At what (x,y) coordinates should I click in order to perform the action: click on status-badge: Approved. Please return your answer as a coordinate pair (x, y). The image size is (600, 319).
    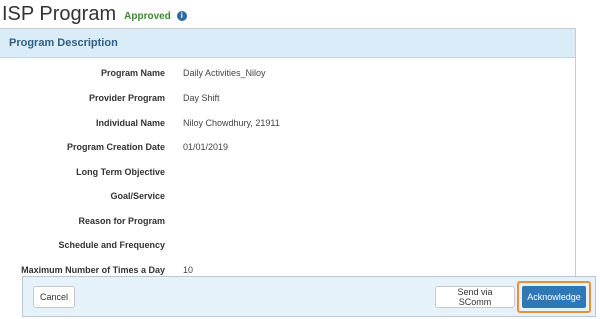
    Looking at the image, I should click on (147, 16).